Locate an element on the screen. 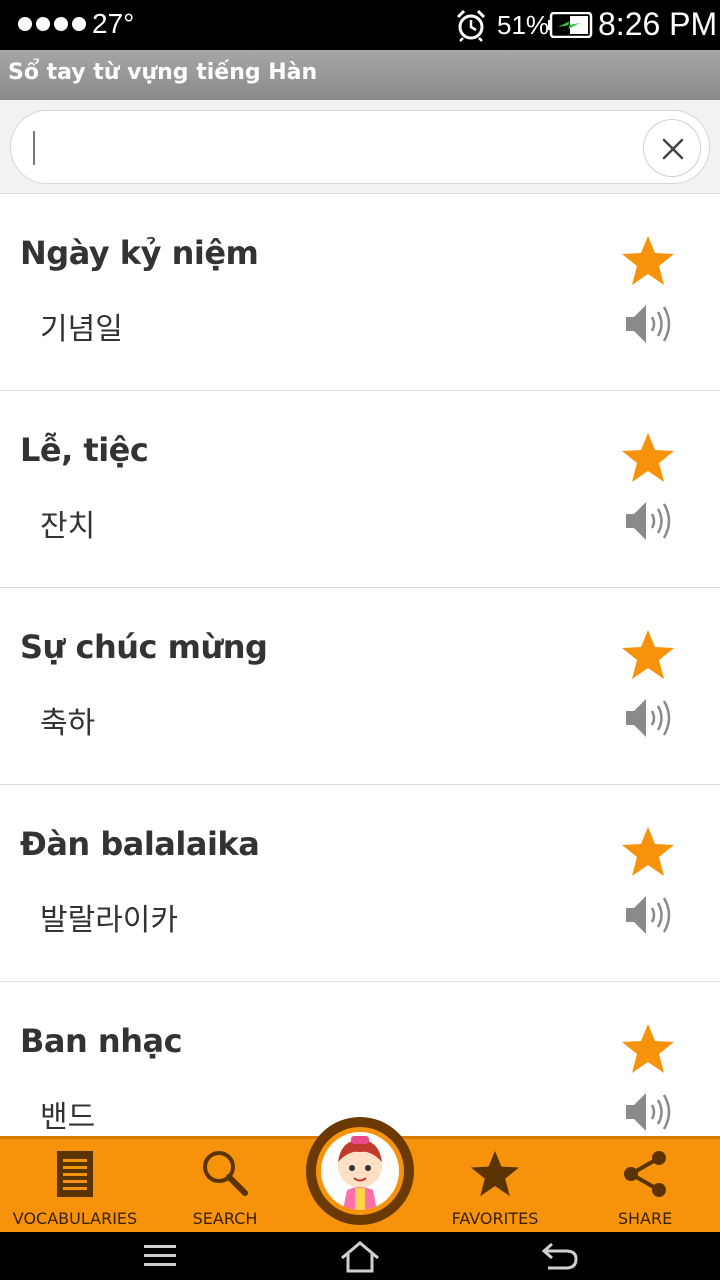  mascot-avatar-icon is located at coordinates (360, 1171).